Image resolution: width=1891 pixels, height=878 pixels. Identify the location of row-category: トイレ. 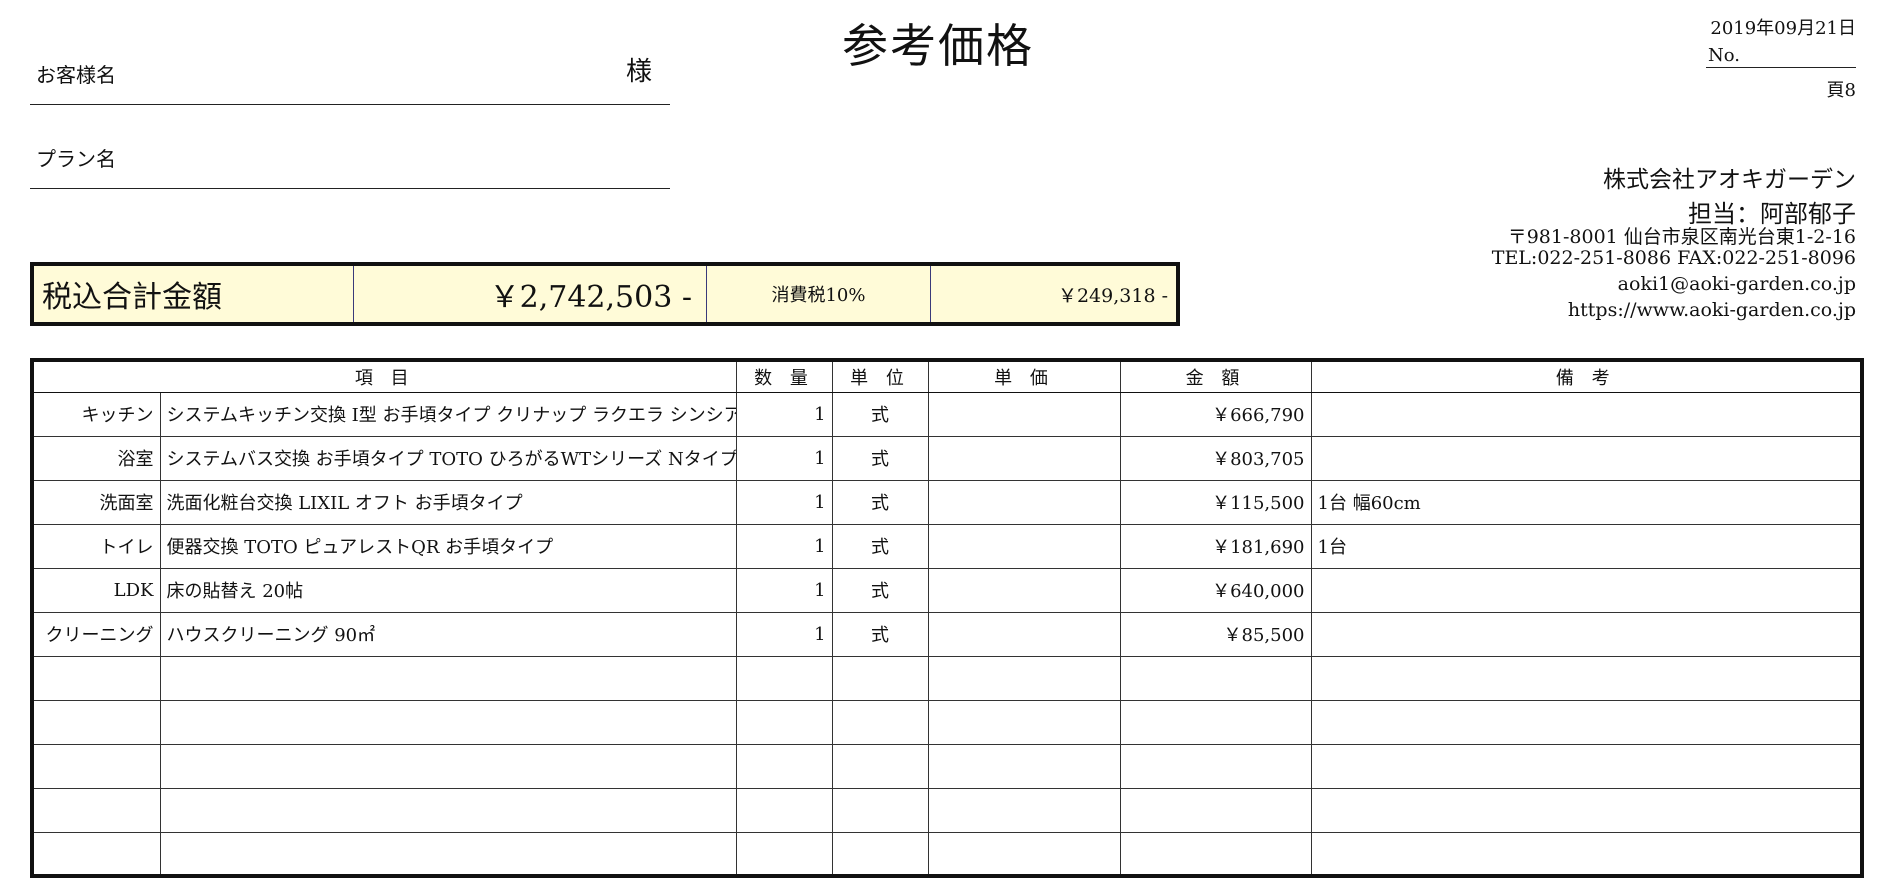
(96, 546).